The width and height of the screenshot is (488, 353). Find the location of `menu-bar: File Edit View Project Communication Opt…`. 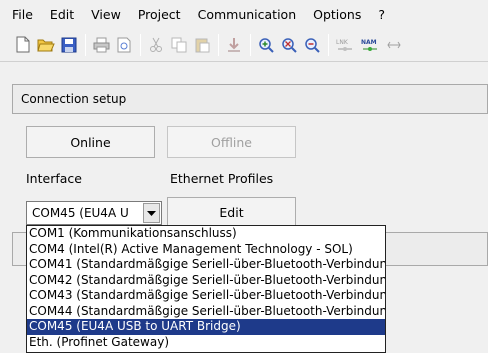

menu-bar: File Edit View Project Communication Opt… is located at coordinates (244, 14).